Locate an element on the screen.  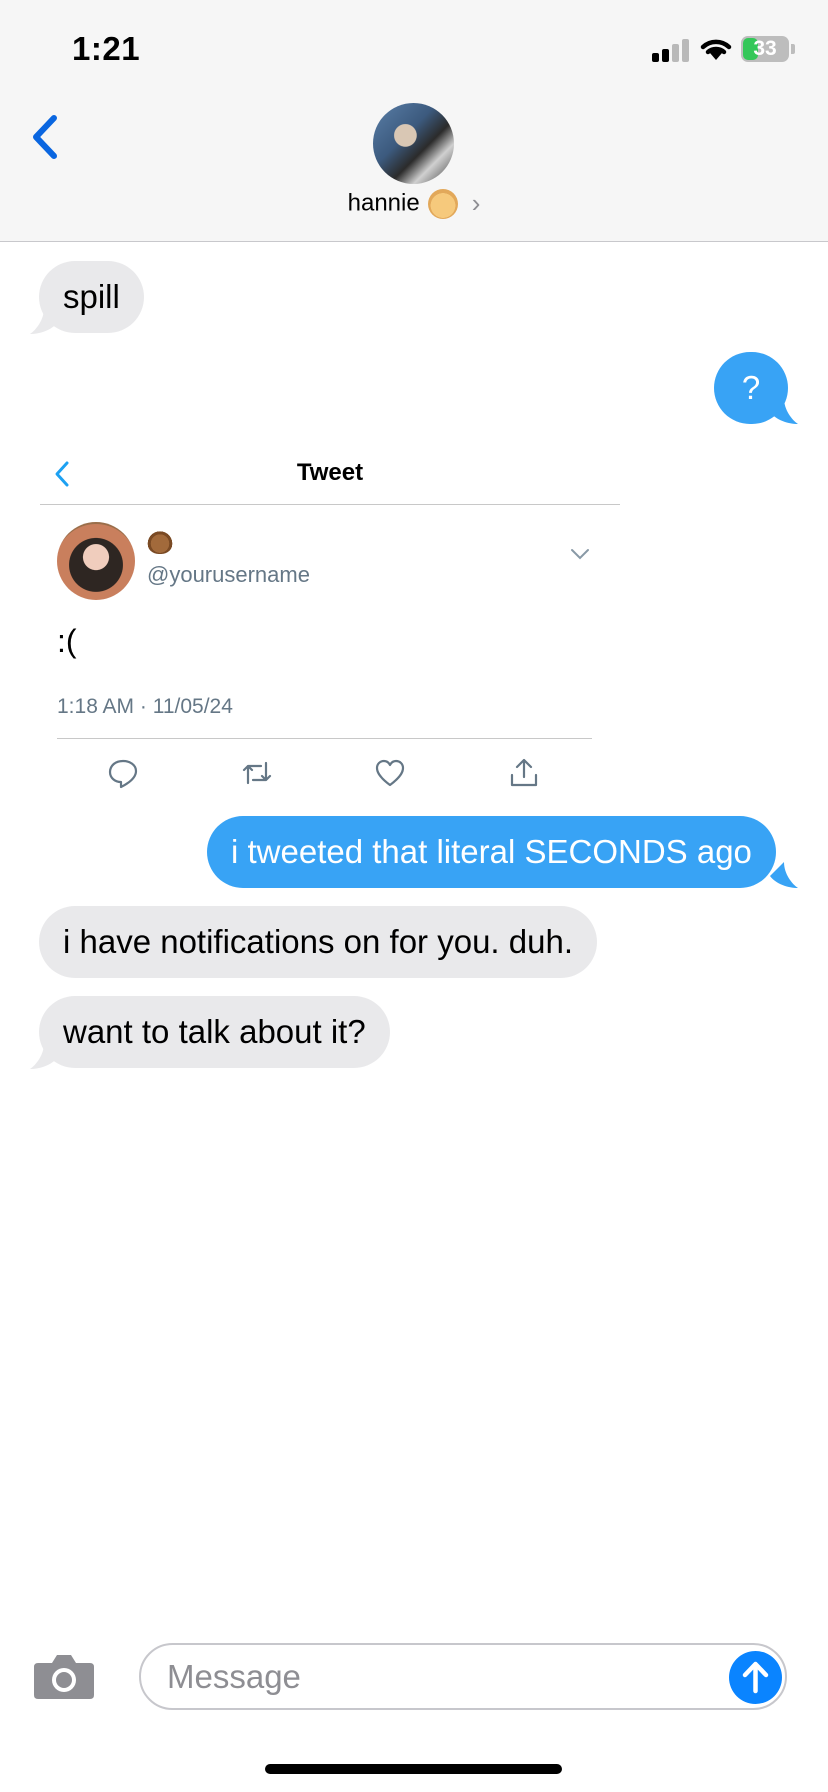
tweet-avatar is located at coordinates (96, 561).